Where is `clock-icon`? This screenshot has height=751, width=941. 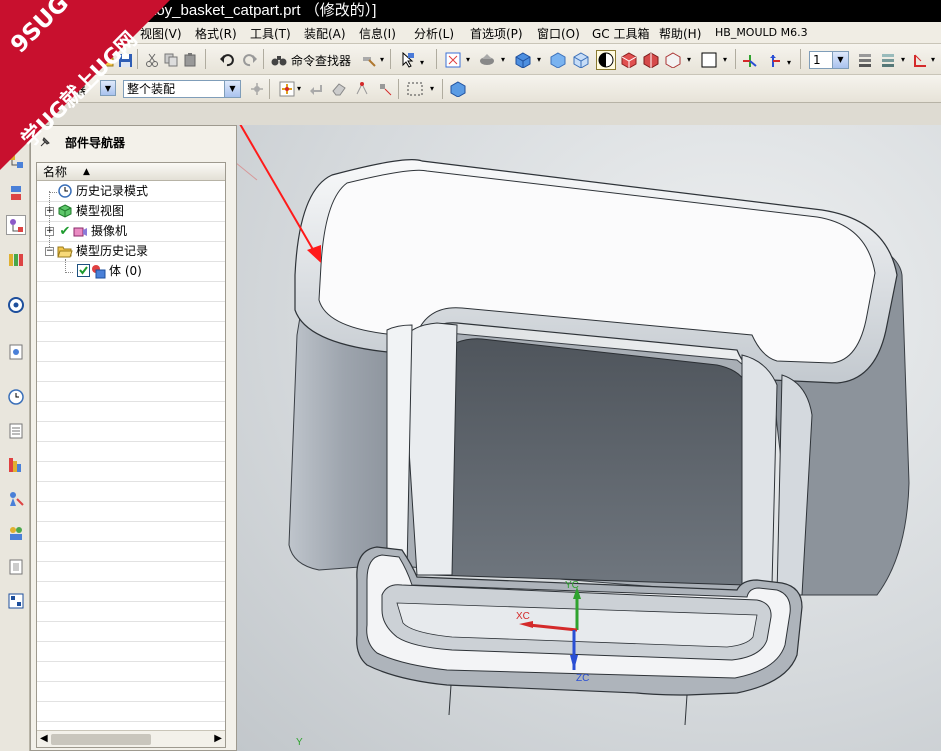
clock-icon is located at coordinates (16, 397).